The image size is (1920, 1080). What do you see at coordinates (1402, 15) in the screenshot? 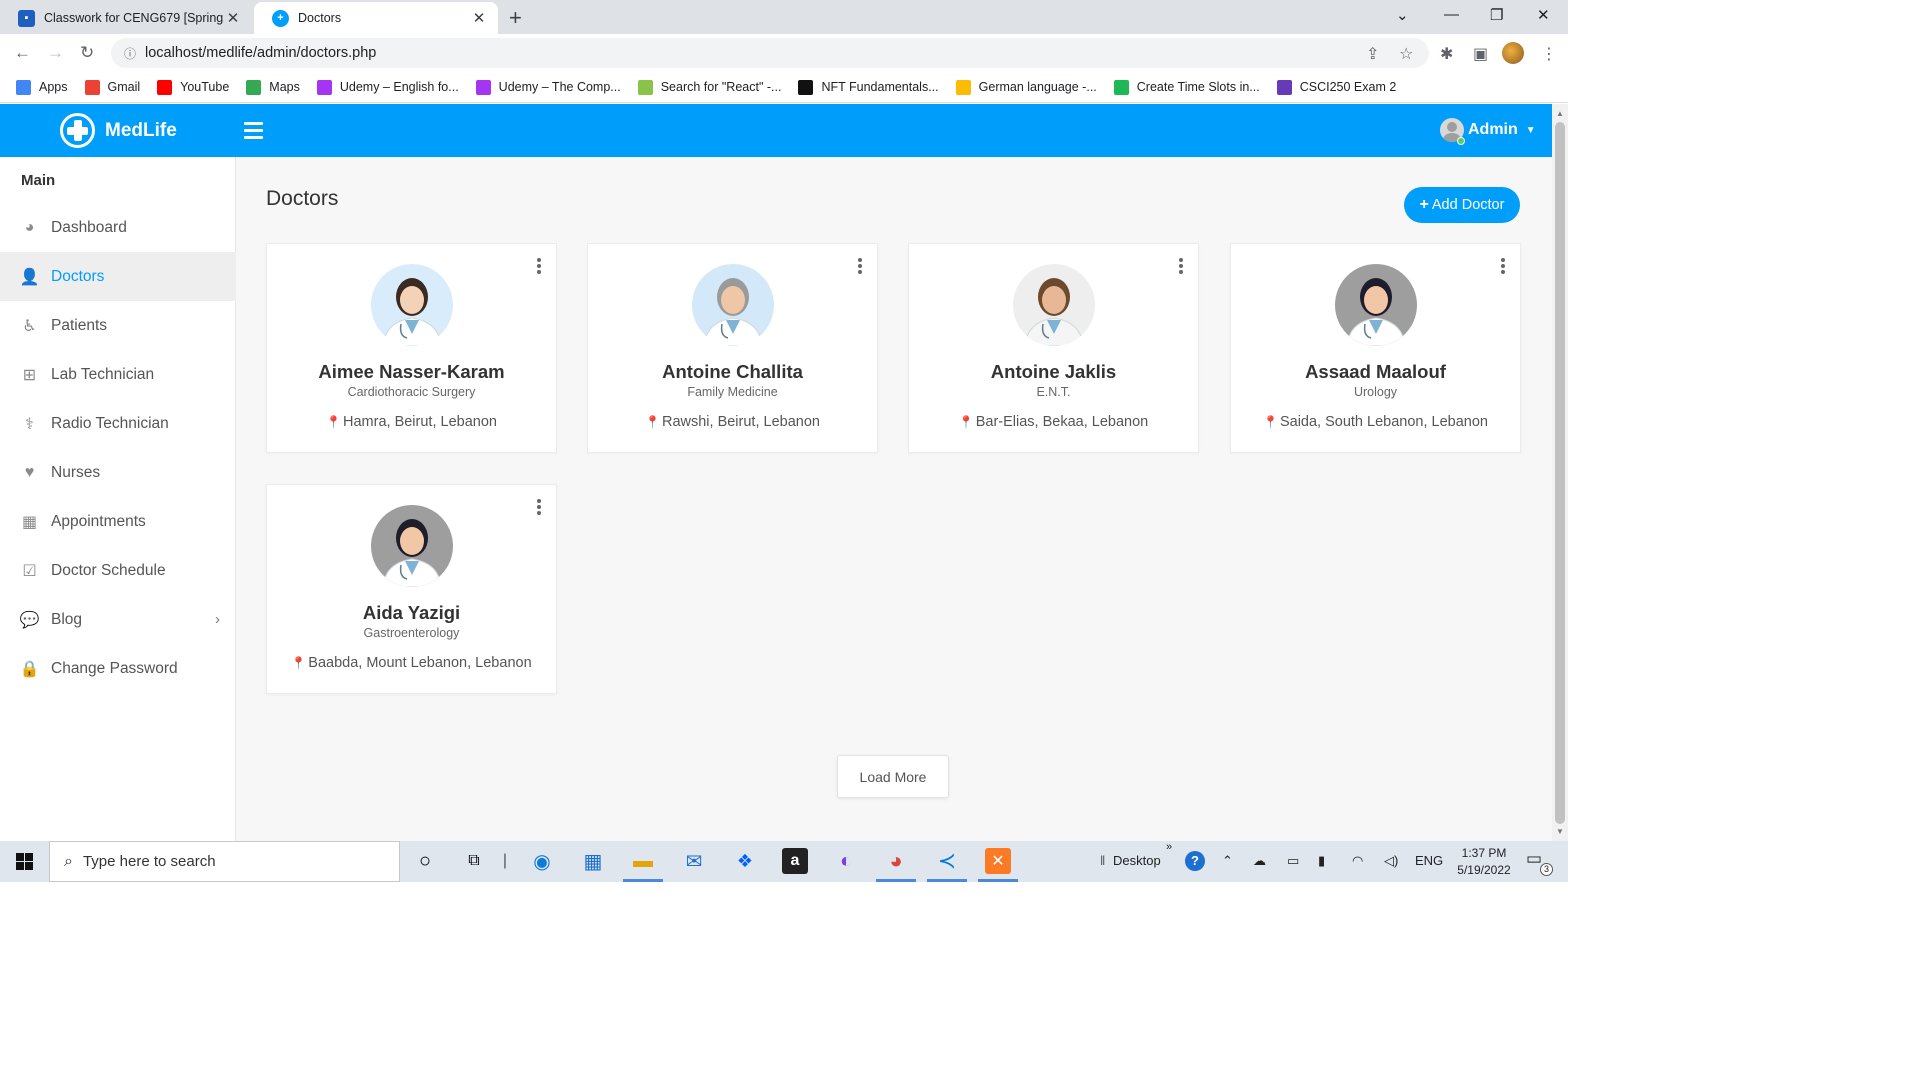
I see `tab-search-icon: ⌄` at bounding box center [1402, 15].